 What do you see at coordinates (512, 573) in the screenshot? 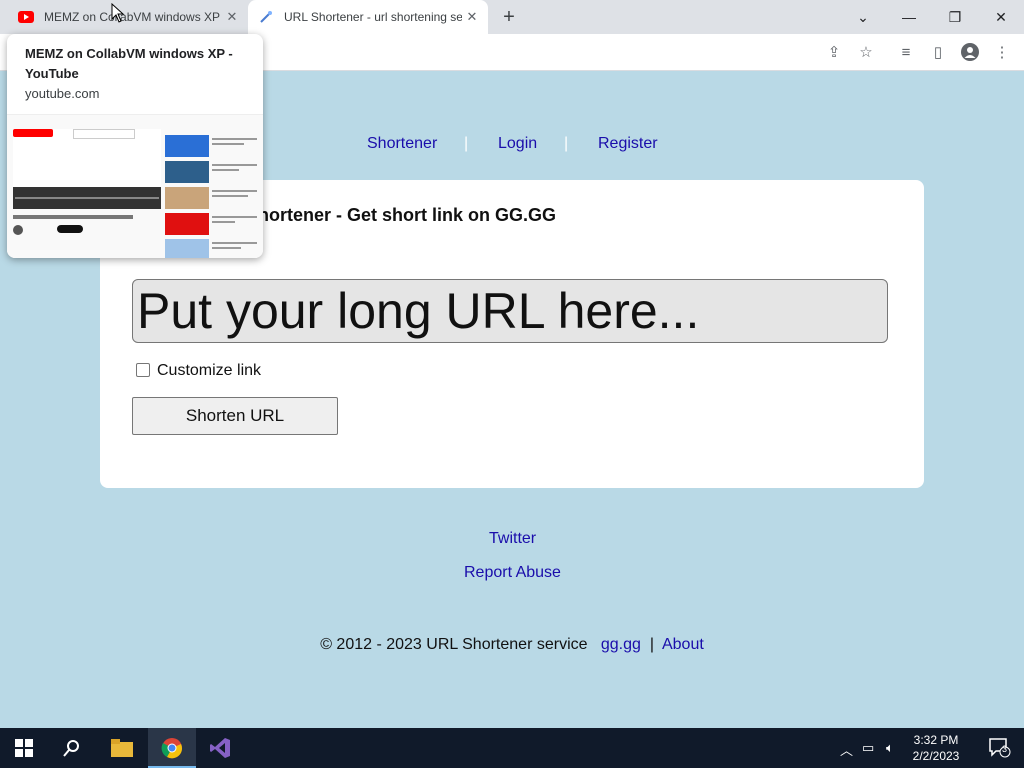
I see `report-abuse-link: Report Abuse` at bounding box center [512, 573].